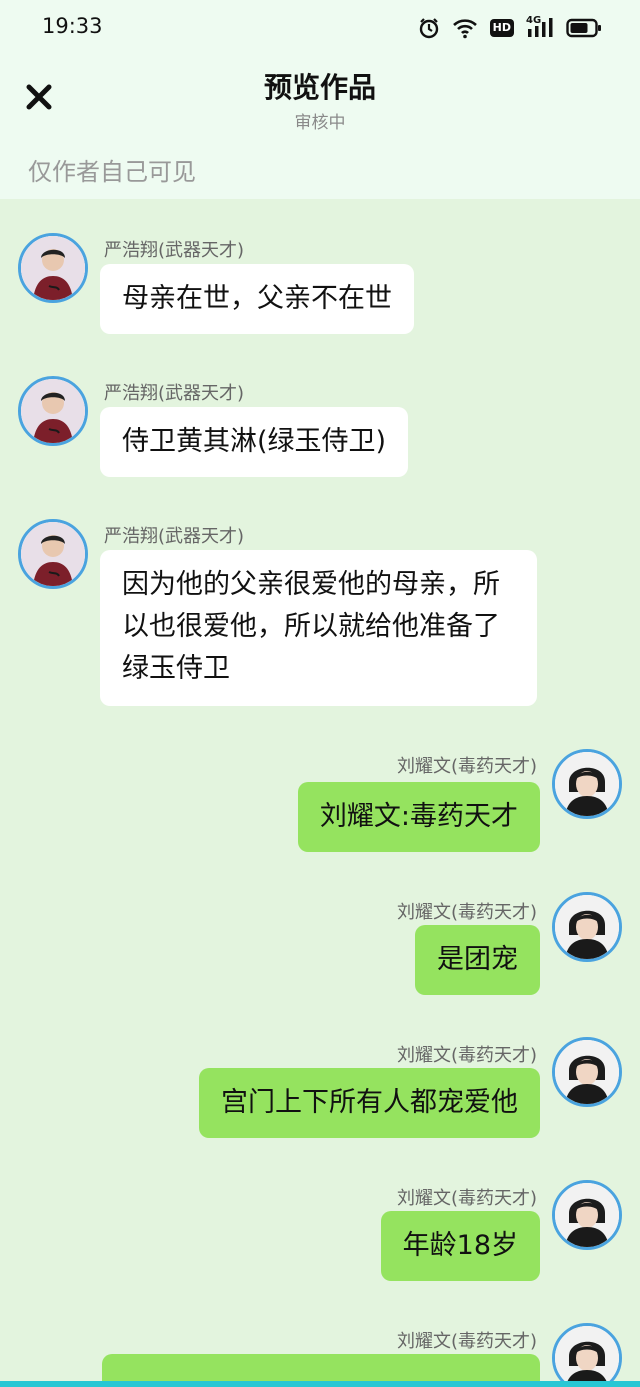 This screenshot has width=640, height=1387. Describe the element at coordinates (418, 817) in the screenshot. I see `message-bubble: 刘耀文:毒药天才` at that location.